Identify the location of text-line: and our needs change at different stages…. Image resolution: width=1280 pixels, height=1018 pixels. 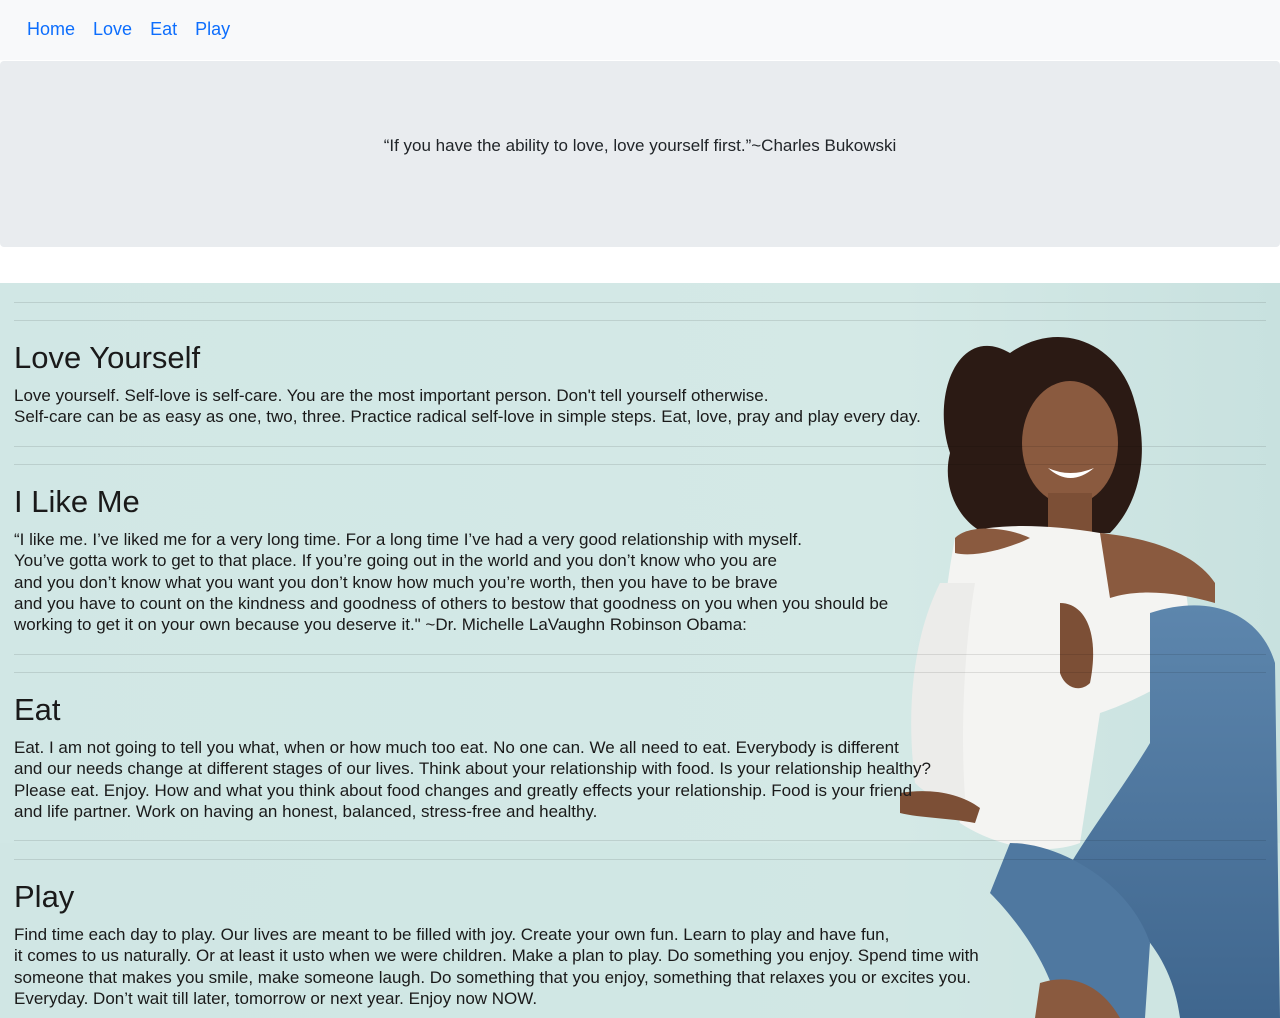
(472, 769).